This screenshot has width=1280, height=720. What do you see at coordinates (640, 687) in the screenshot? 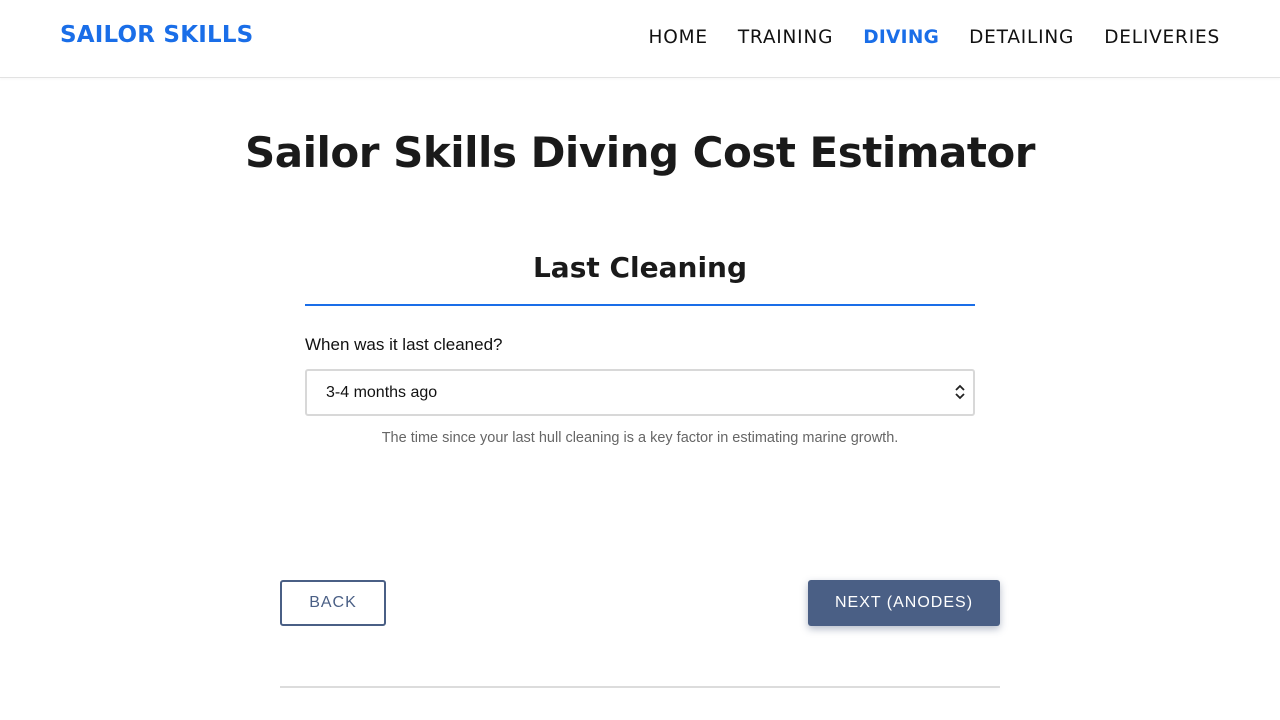
I see `divider` at bounding box center [640, 687].